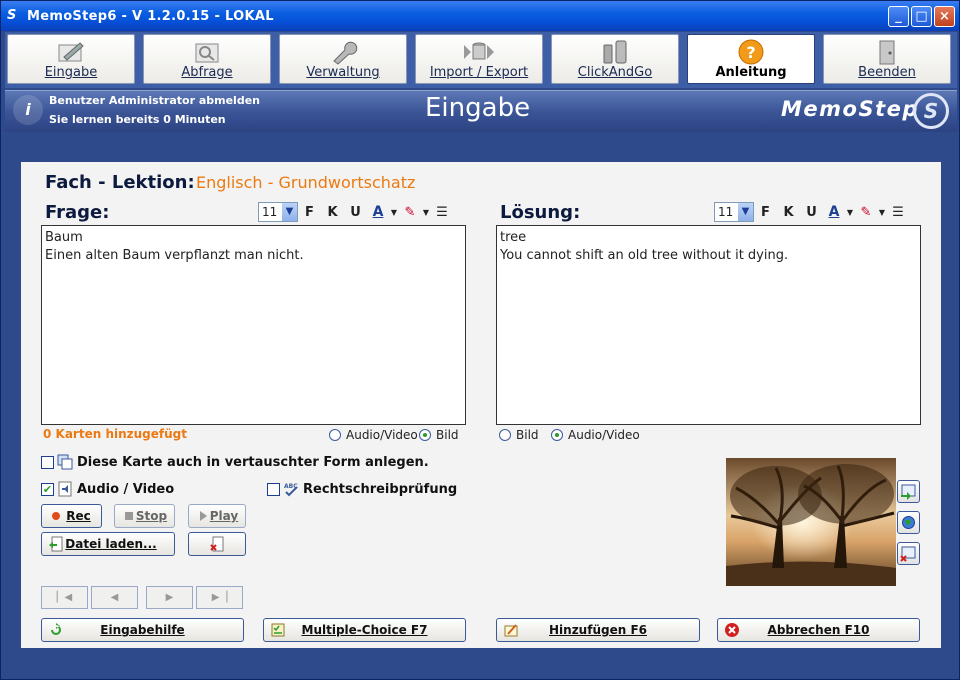 The image size is (960, 680). I want to click on delete-file-icon, so click(217, 544).